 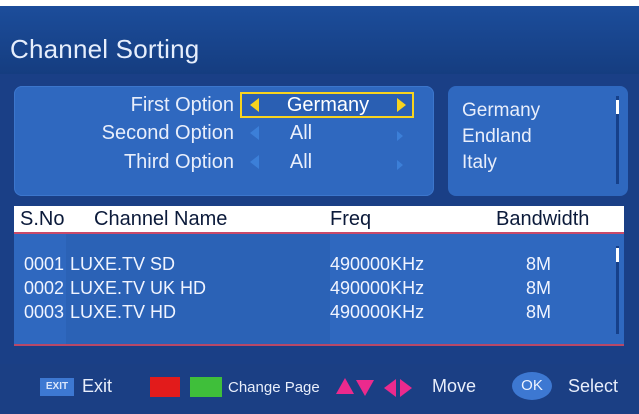 I want to click on country-item: Endland, so click(x=497, y=137).